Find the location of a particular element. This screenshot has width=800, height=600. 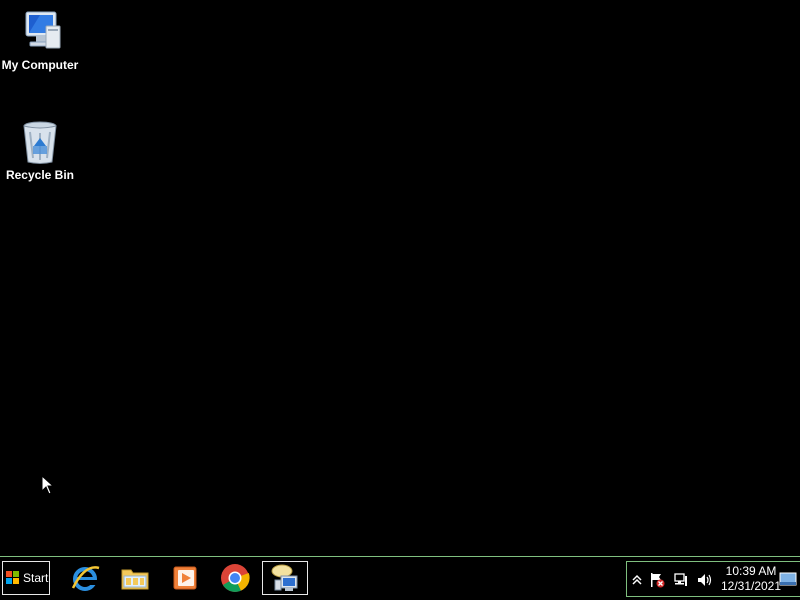

media-player-icon is located at coordinates (185, 578).